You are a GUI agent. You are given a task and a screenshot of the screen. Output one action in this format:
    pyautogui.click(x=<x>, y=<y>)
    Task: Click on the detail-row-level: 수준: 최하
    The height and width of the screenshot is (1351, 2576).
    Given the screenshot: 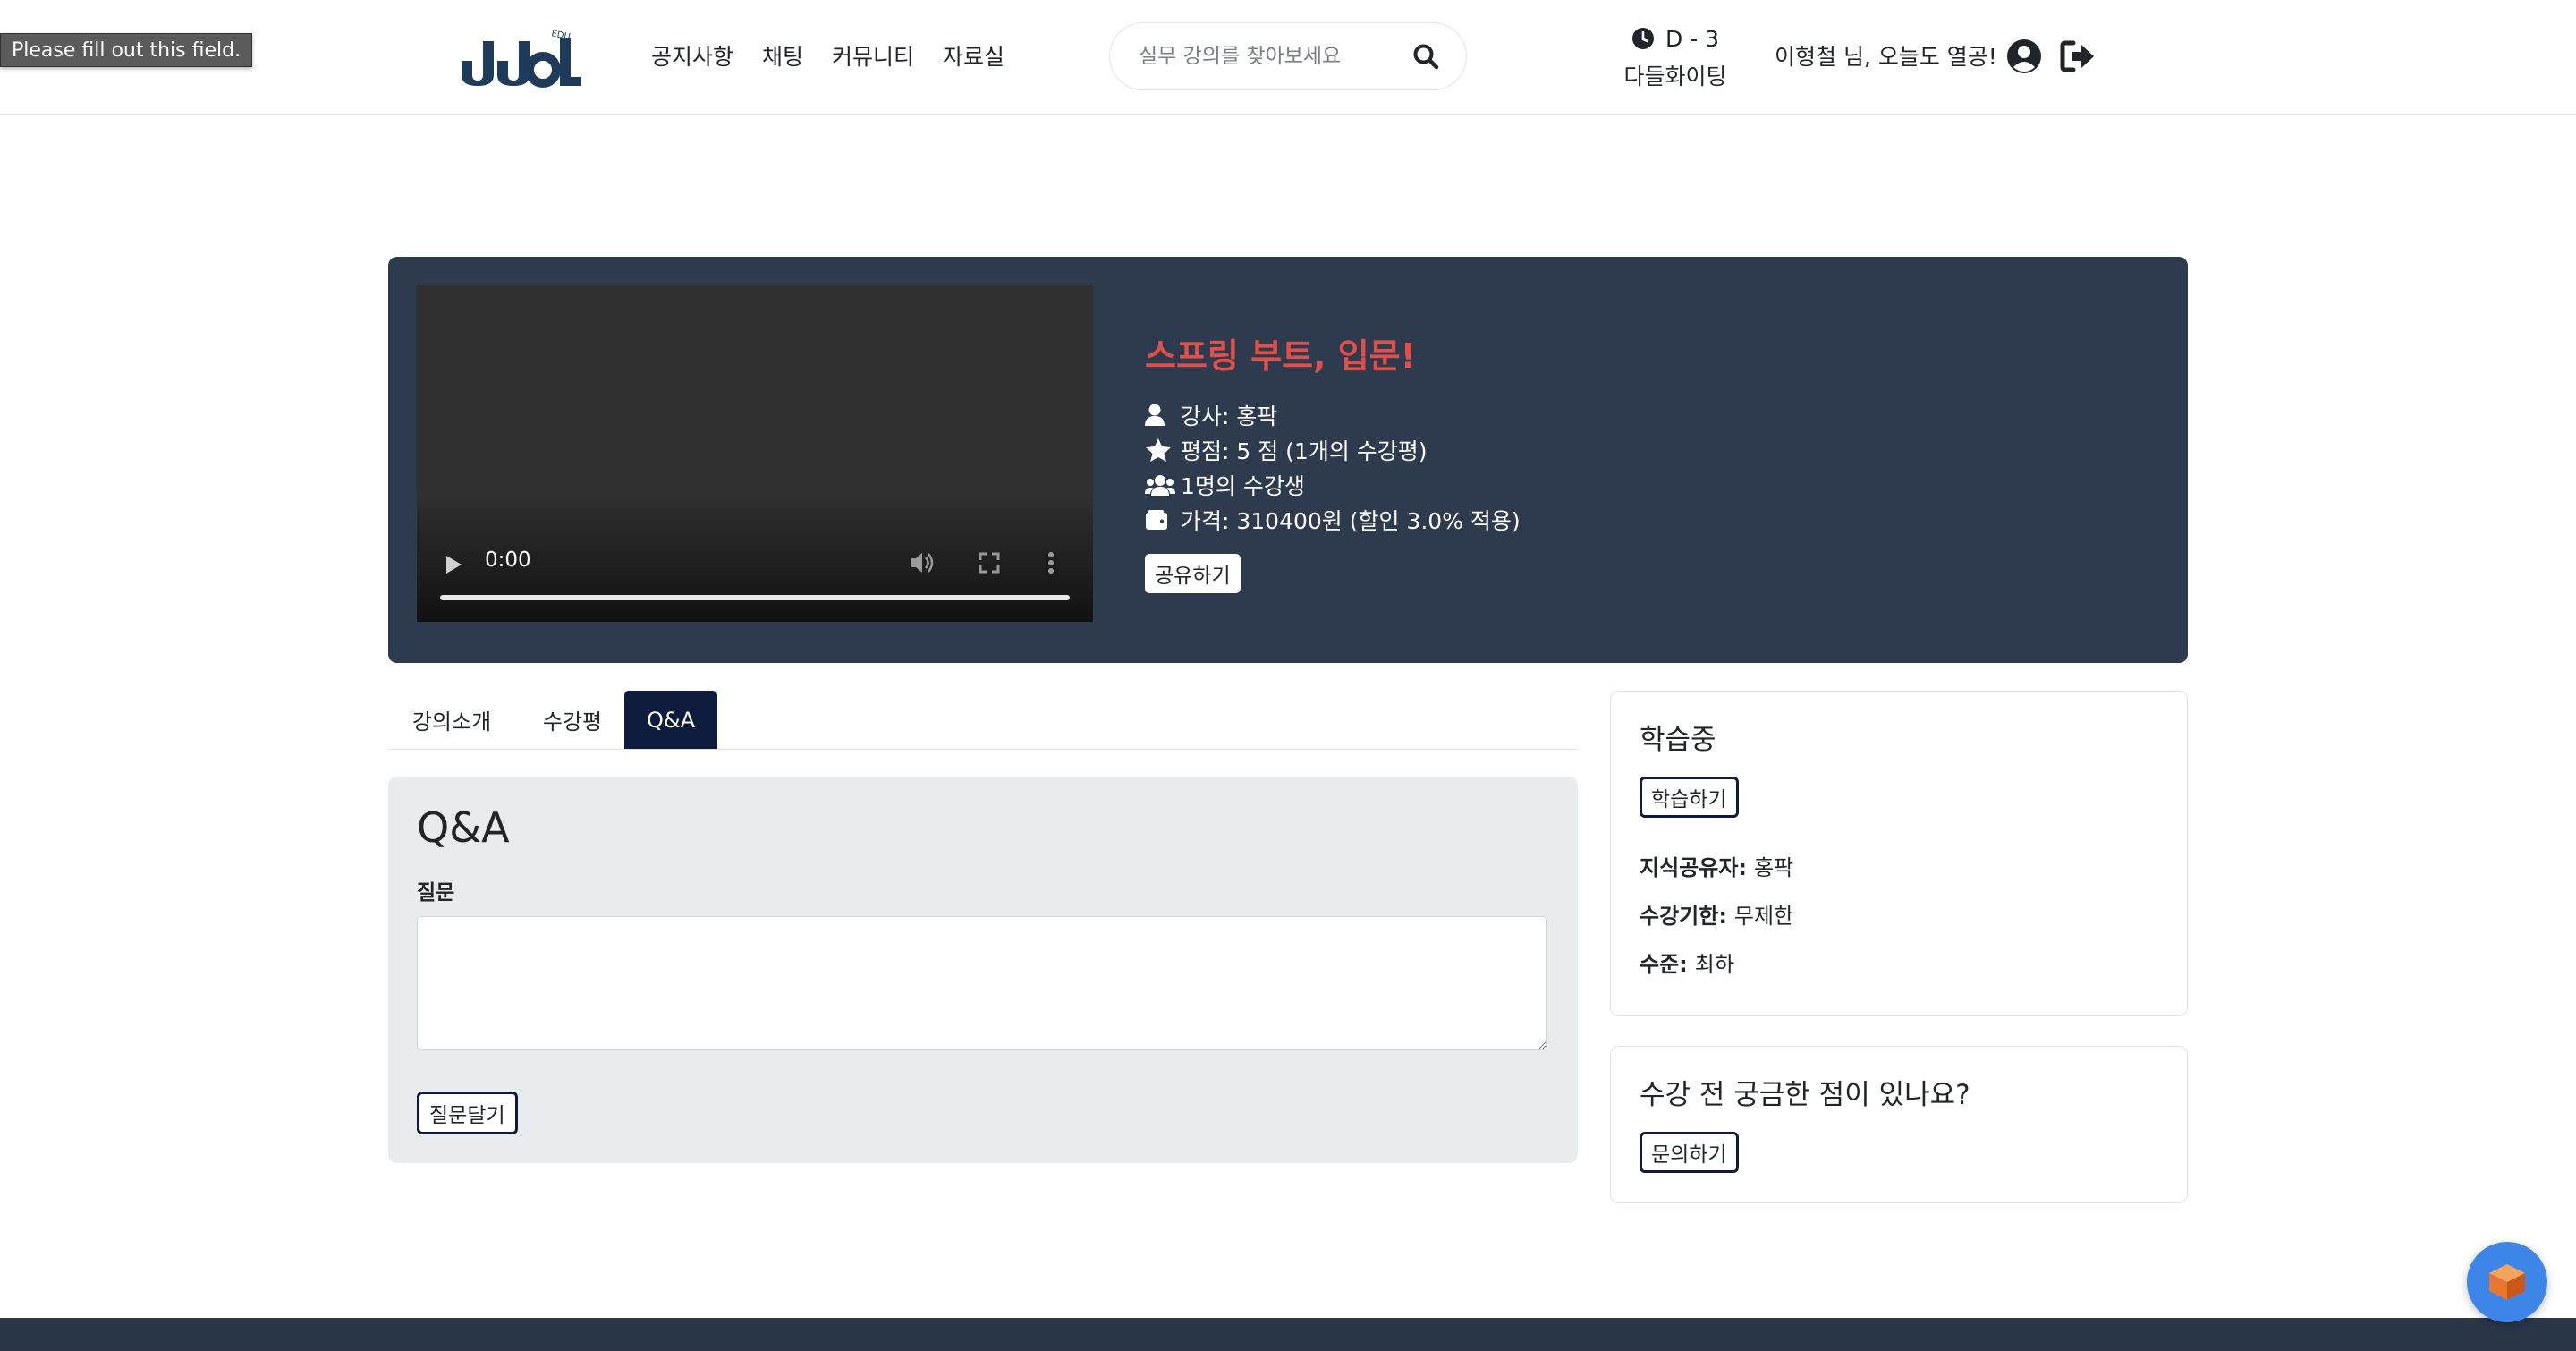 What is the action you would take?
    pyautogui.click(x=1899, y=962)
    